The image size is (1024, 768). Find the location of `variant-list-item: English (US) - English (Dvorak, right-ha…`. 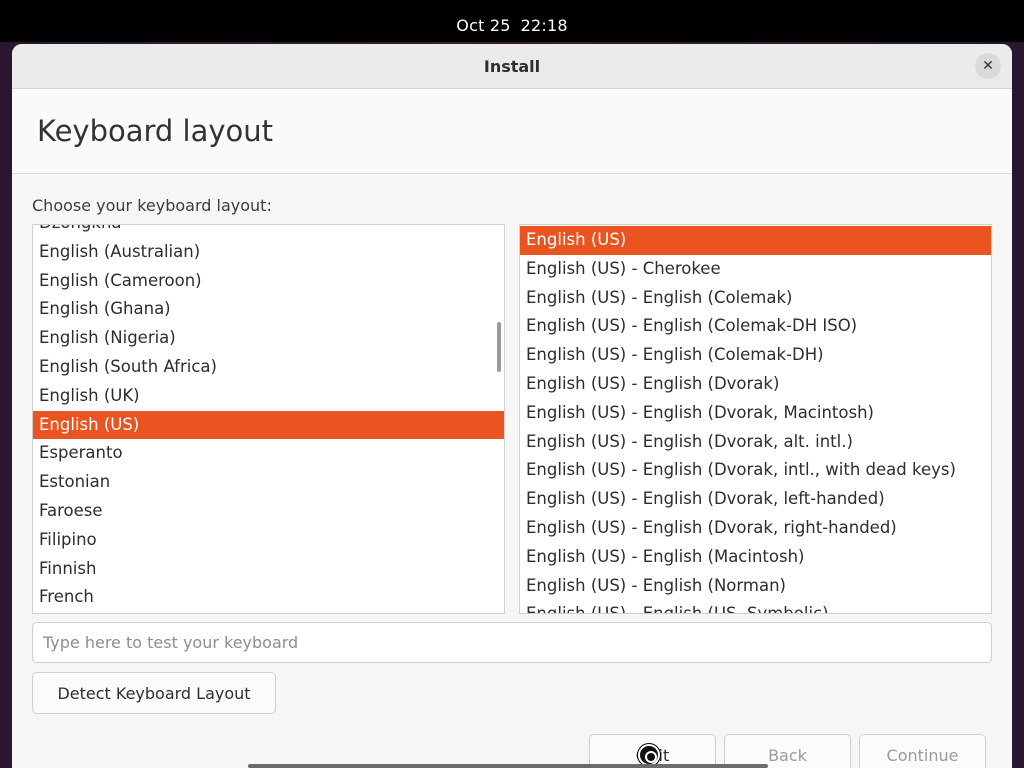

variant-list-item: English (US) - English (Dvorak, right-ha… is located at coordinates (755, 528).